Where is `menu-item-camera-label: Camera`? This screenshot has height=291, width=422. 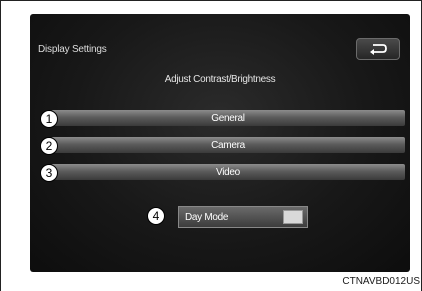 menu-item-camera-label: Camera is located at coordinates (228, 145).